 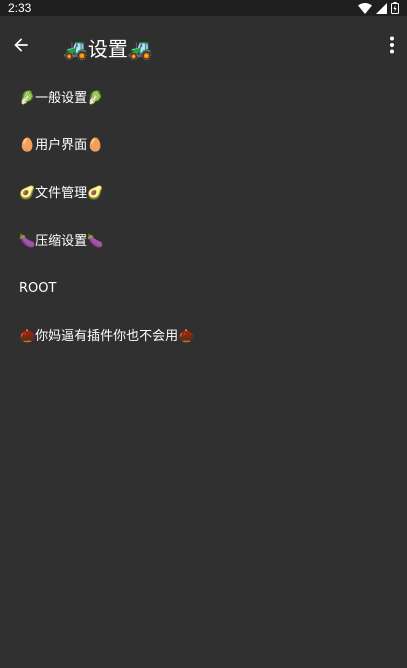 I want to click on status-time: 2:33, so click(x=20, y=8).